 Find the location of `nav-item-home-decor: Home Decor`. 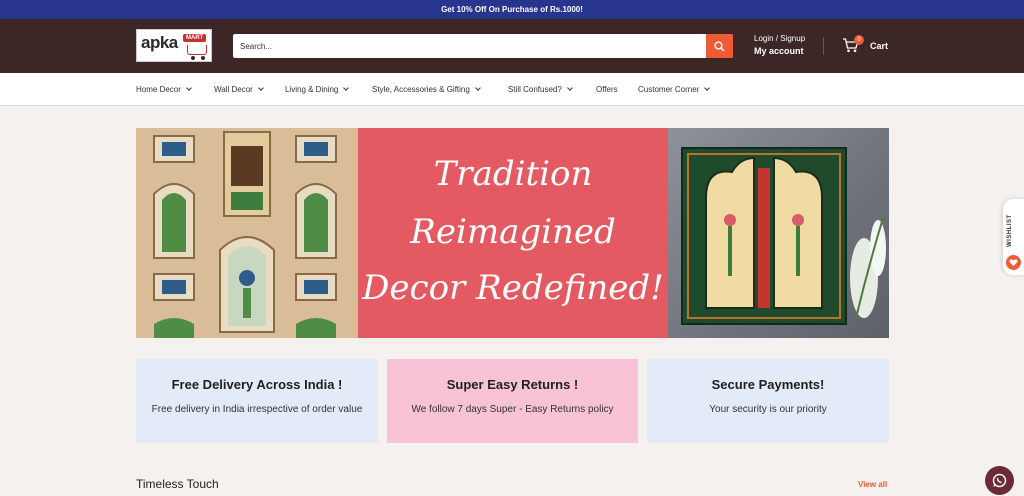

nav-item-home-decor: Home Decor is located at coordinates (164, 89).